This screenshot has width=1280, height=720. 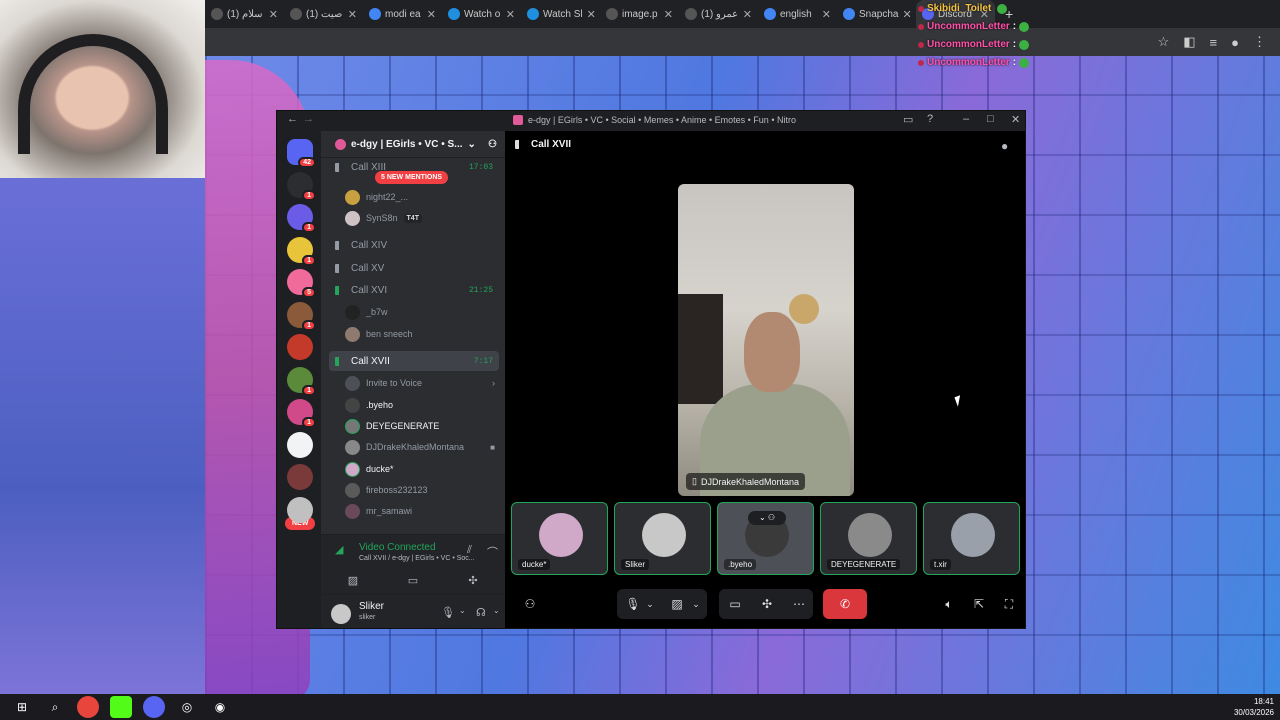 What do you see at coordinates (22, 707) in the screenshot?
I see `windows-start-icon: ⊞` at bounding box center [22, 707].